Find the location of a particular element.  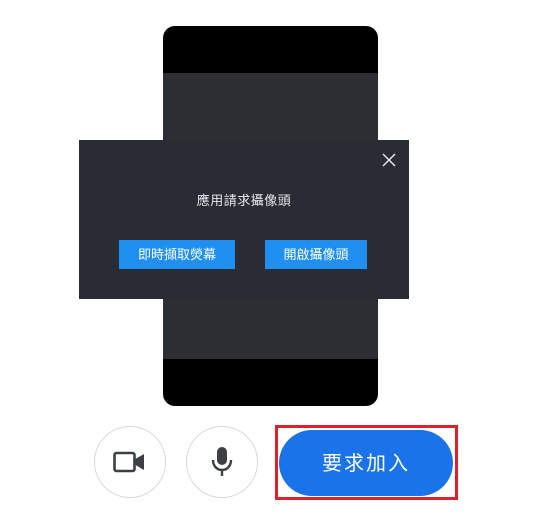

open-camera-button: 開啟攝像頭 is located at coordinates (316, 254).